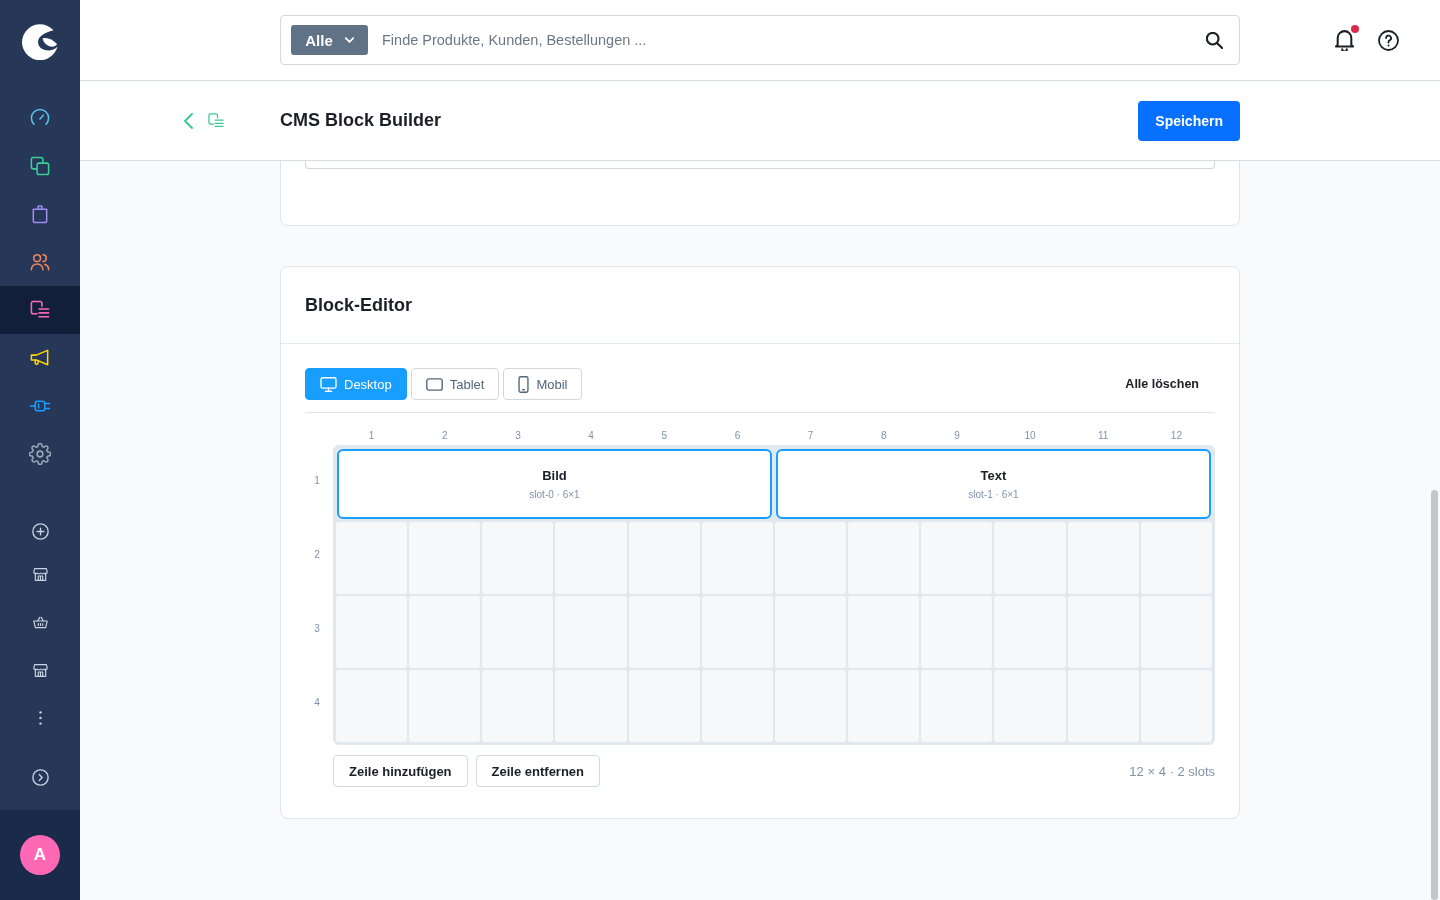  Describe the element at coordinates (760, 165) in the screenshot. I see `input-field` at that location.